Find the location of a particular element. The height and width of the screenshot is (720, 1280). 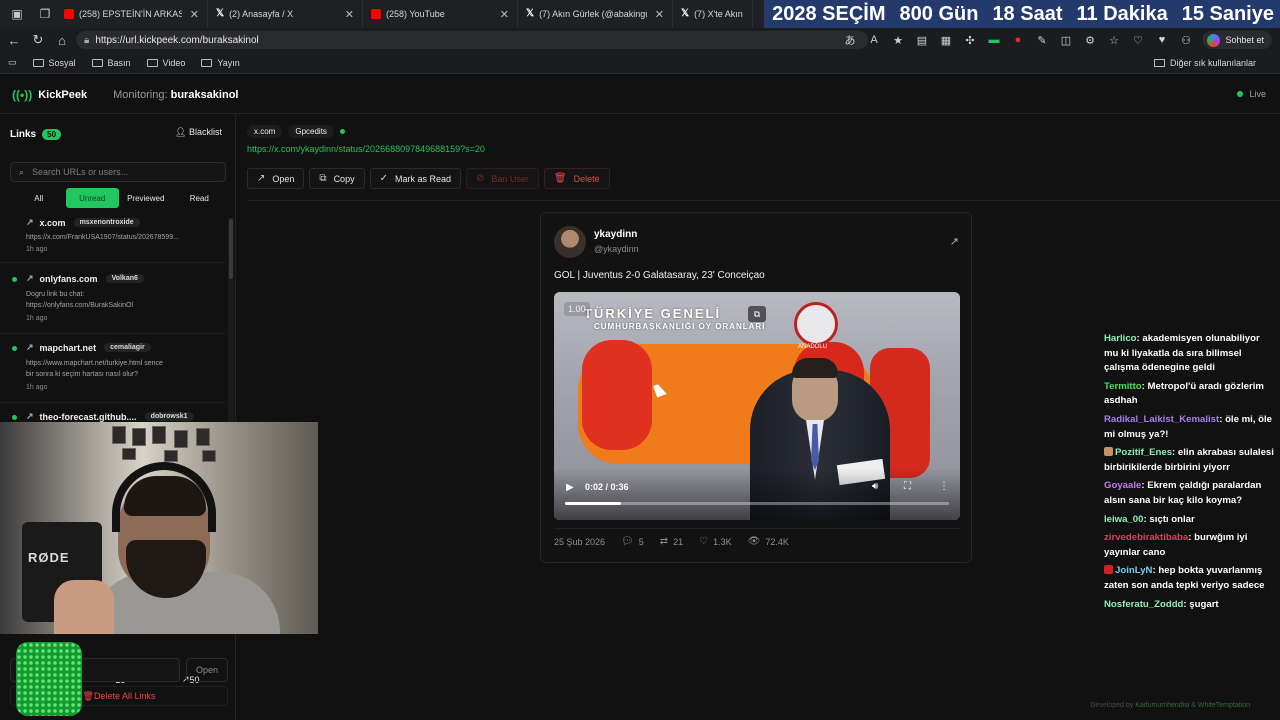

split-screen-icon: ◫ is located at coordinates (1066, 40).